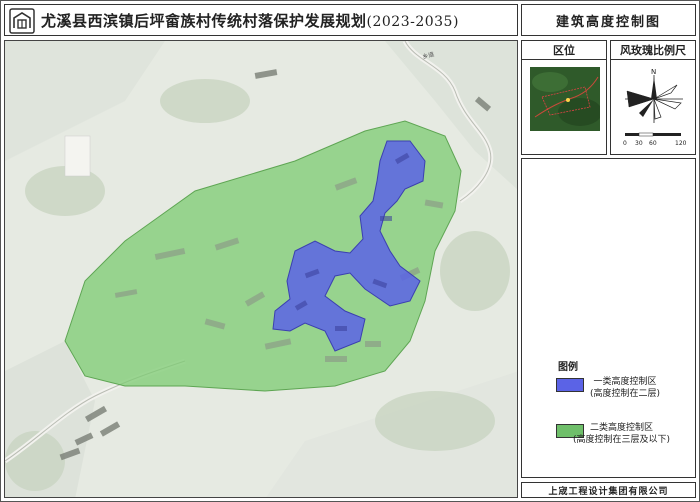 The width and height of the screenshot is (700, 502). What do you see at coordinates (568, 367) in the screenshot?
I see `legend-title: 图例` at bounding box center [568, 367].